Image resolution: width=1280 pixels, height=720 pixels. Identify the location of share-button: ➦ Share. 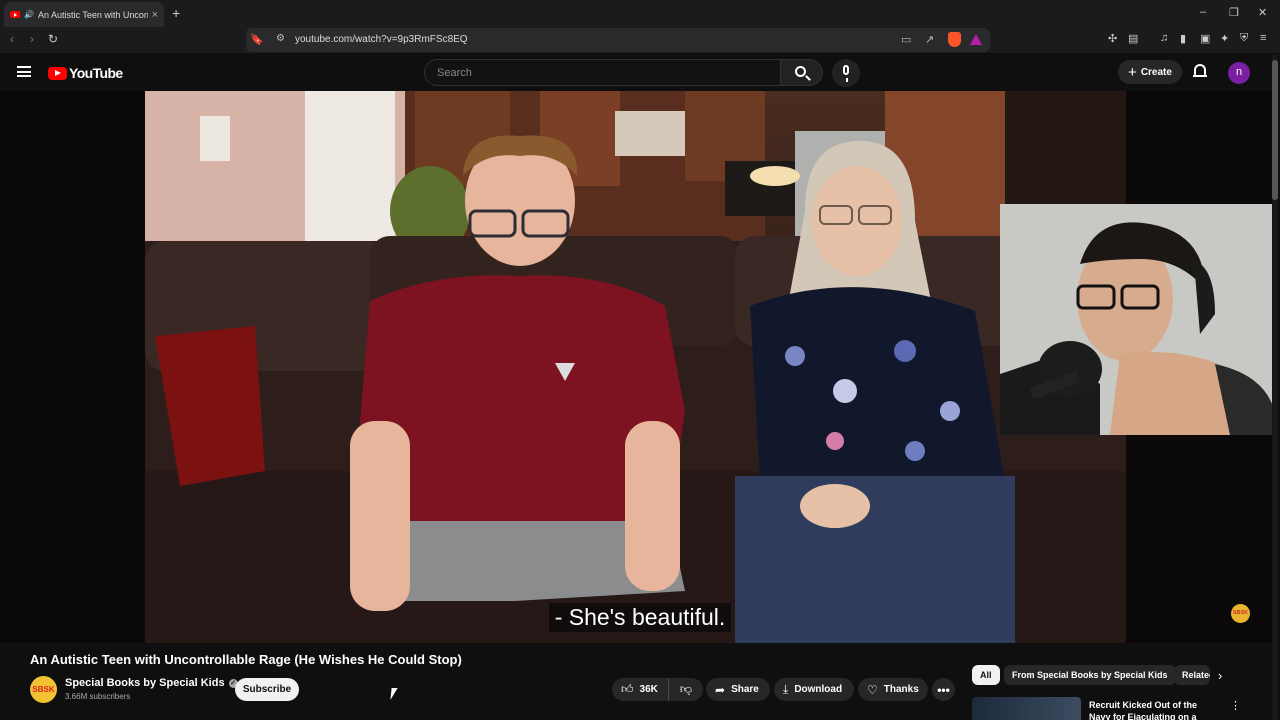
(738, 689).